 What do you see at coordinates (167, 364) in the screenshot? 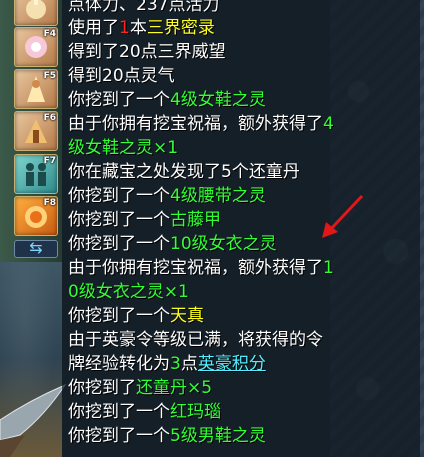
I see `chat-line: 牌经验转化为3点英豪积分` at bounding box center [167, 364].